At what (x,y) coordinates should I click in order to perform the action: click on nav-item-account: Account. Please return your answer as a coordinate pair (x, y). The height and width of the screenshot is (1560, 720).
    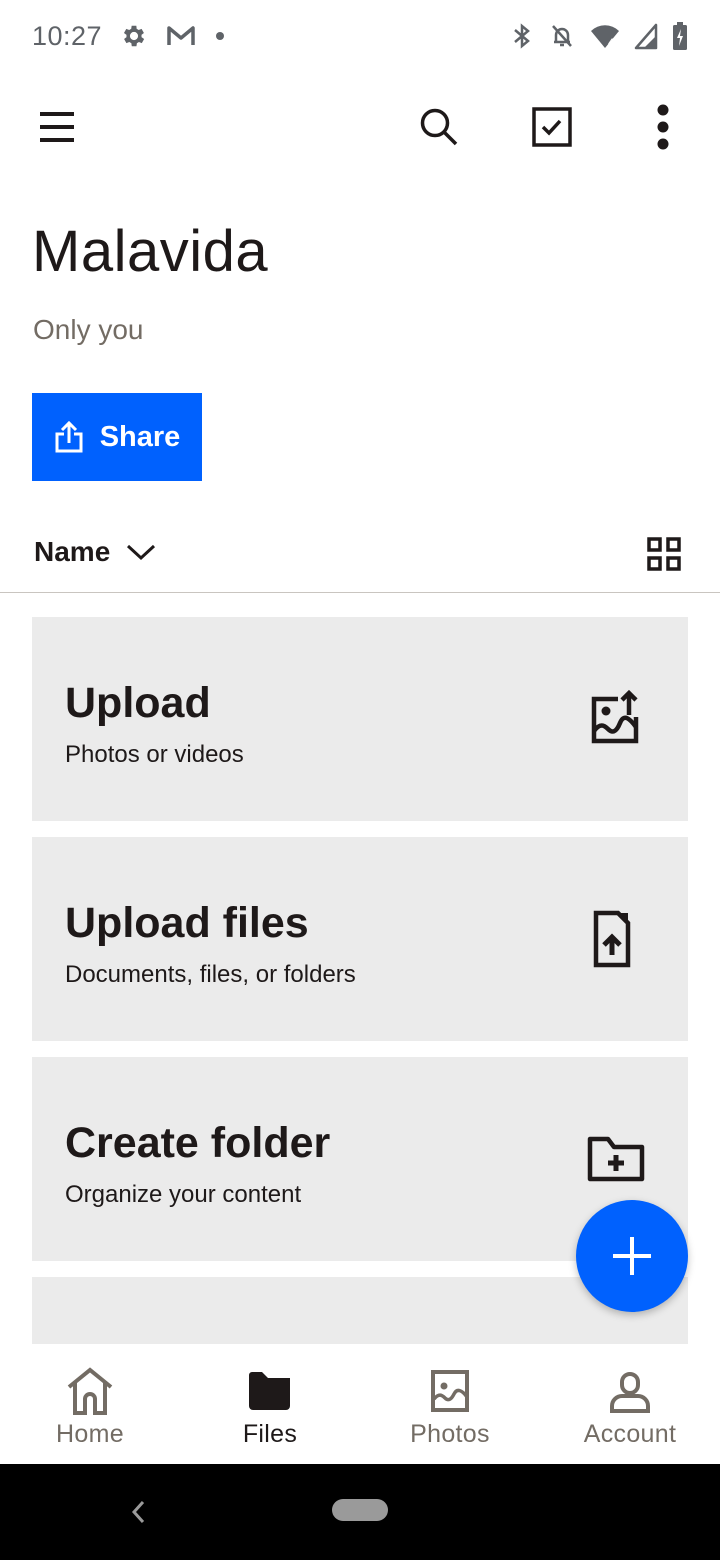
    Looking at the image, I should click on (630, 1404).